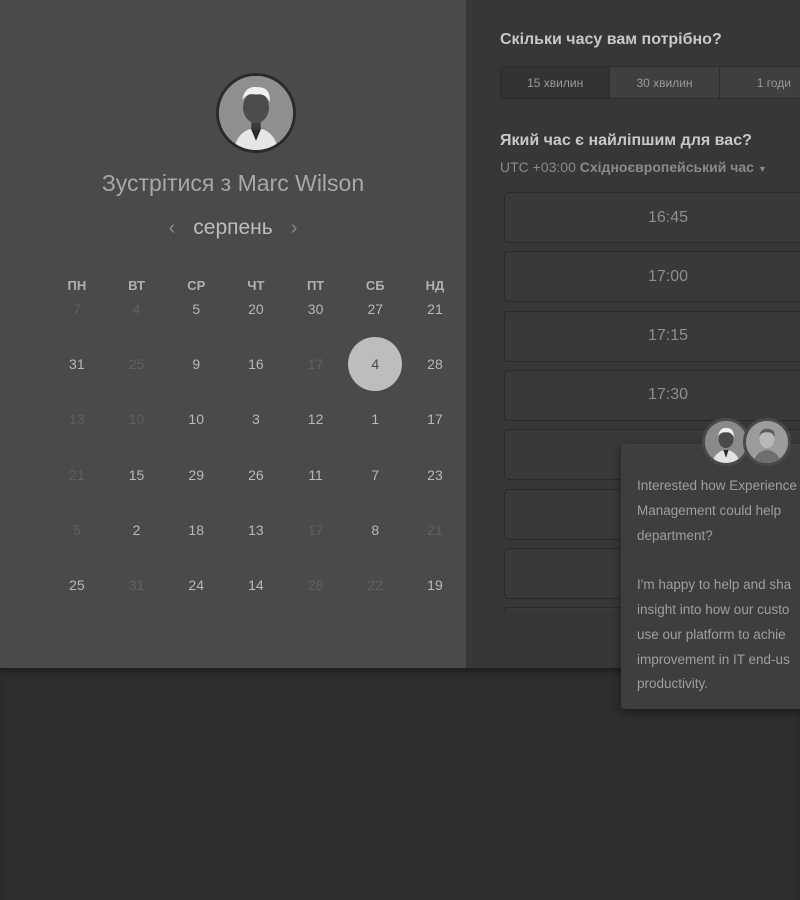  I want to click on time-slot-button: 17:30, so click(652, 395).